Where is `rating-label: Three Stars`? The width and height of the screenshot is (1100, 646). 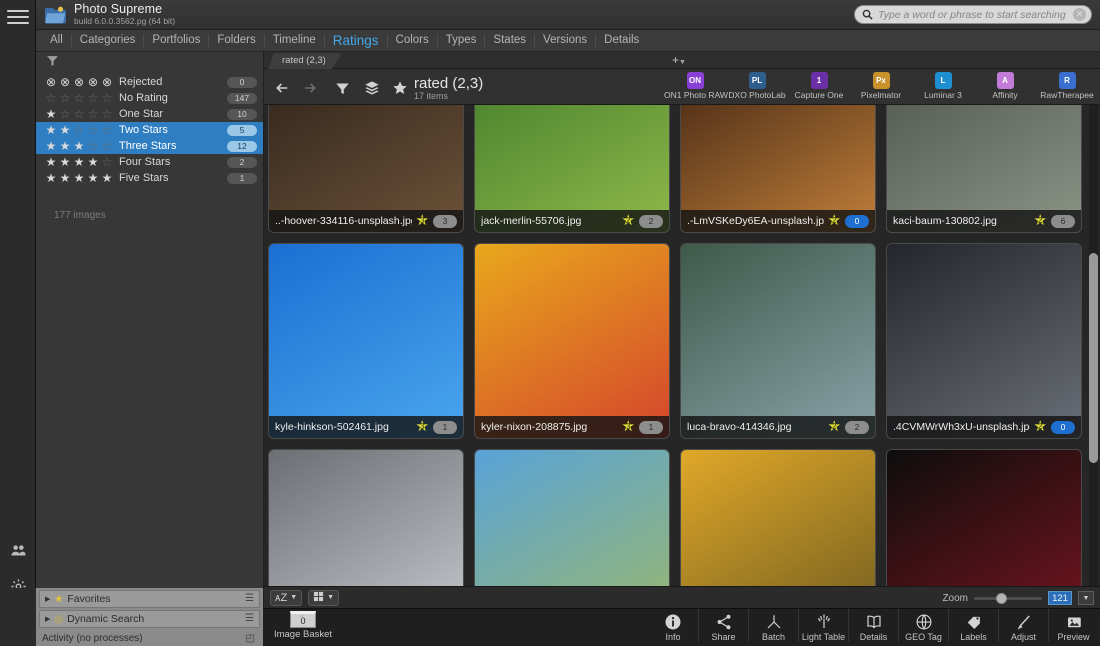
rating-label: Three Stars is located at coordinates (148, 146).